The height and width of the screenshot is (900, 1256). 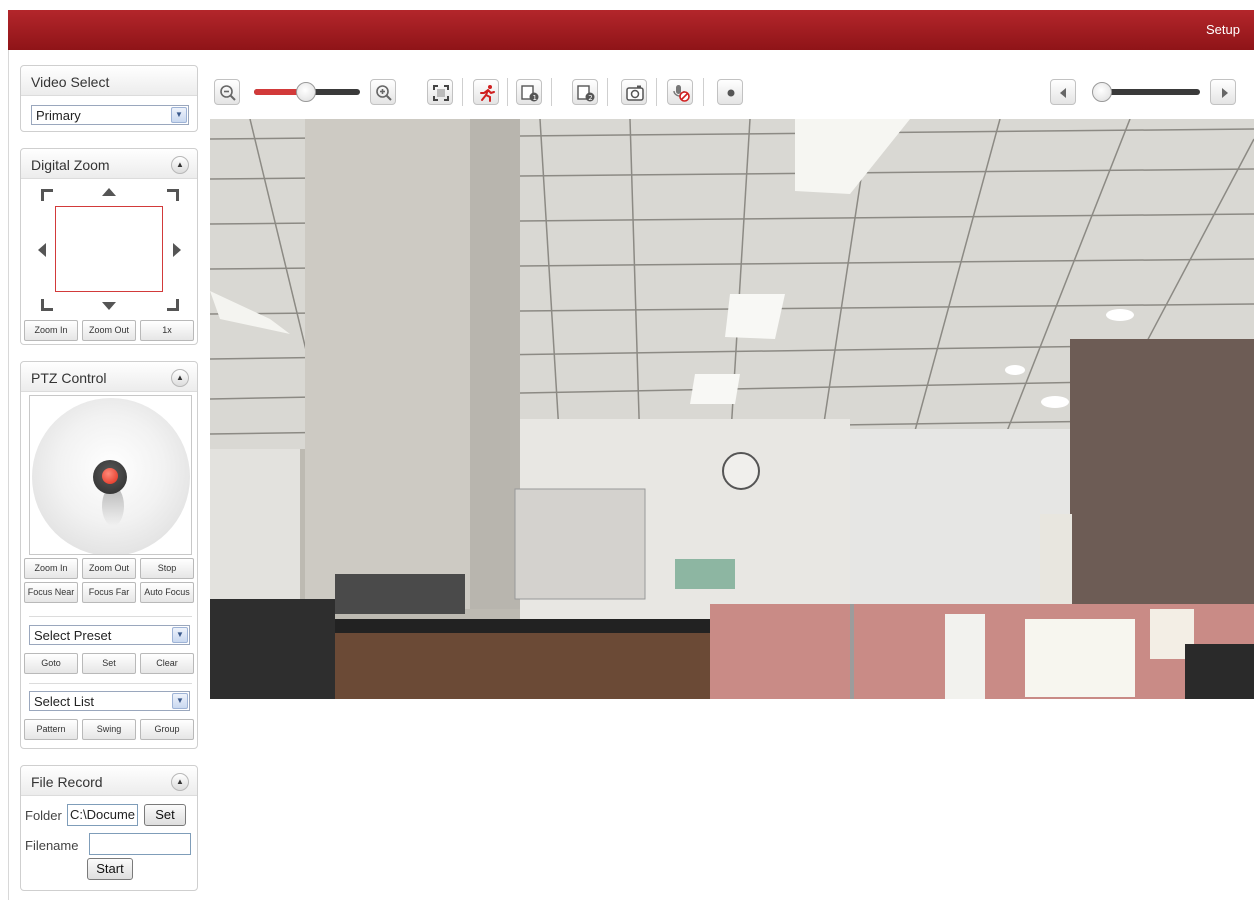 I want to click on digital-zoom-reset-button: 1x, so click(x=167, y=330).